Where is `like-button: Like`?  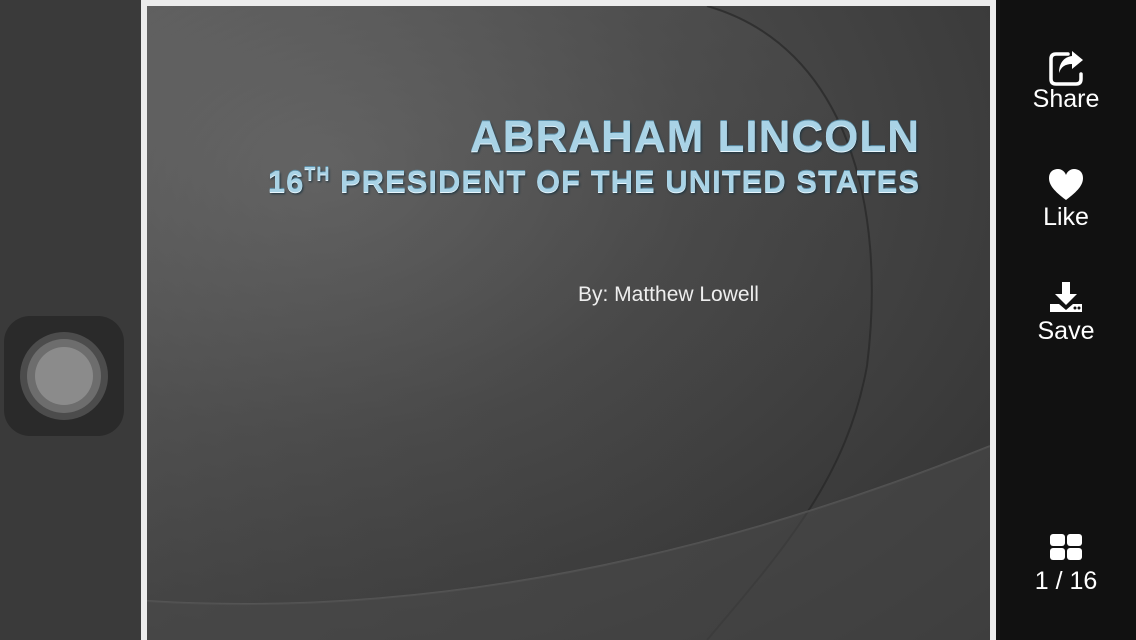
like-button: Like is located at coordinates (1066, 199).